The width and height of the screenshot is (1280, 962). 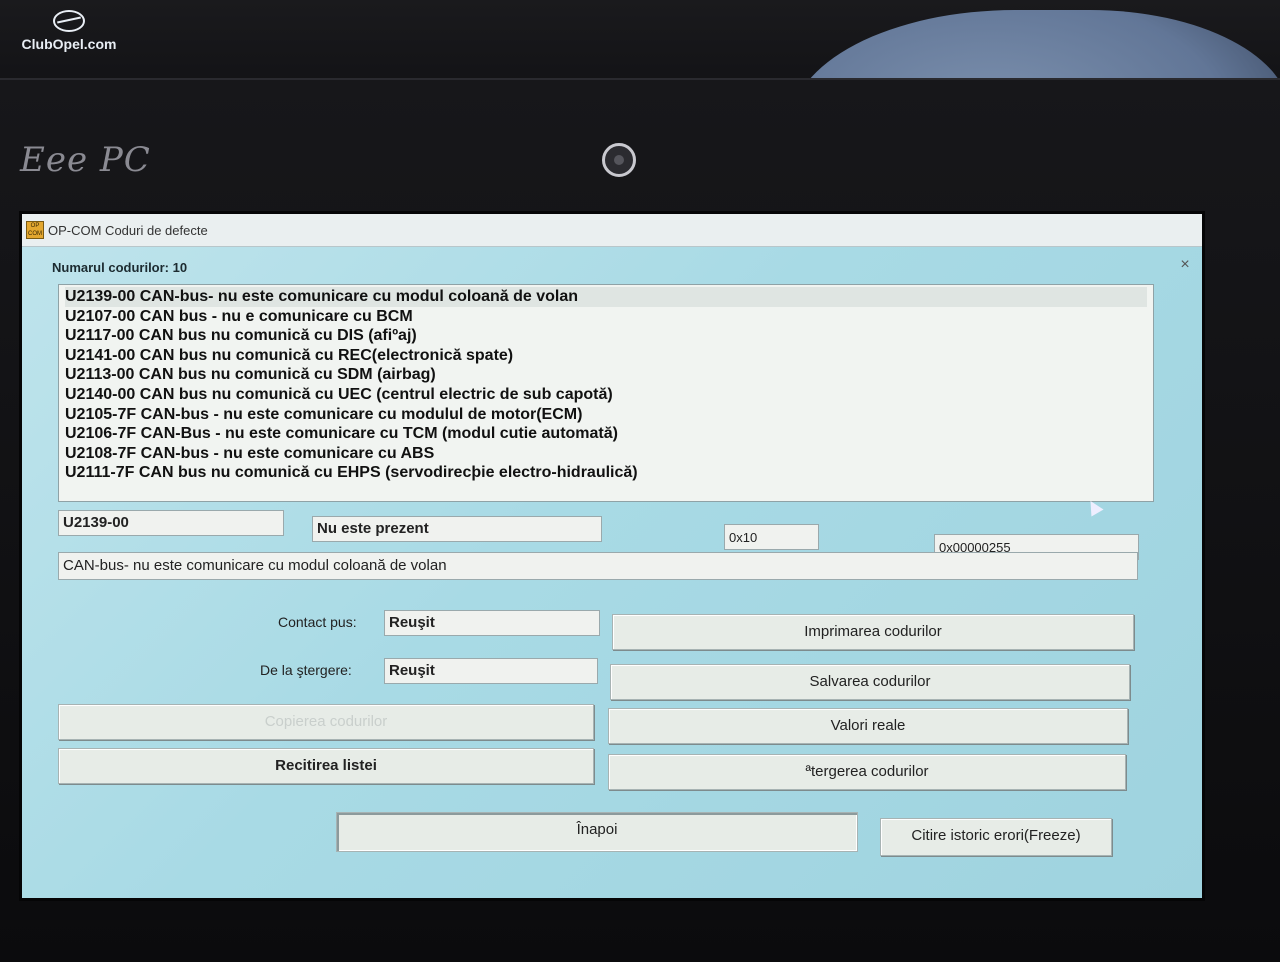 I want to click on selected-code-field: U2139-00, so click(x=171, y=523).